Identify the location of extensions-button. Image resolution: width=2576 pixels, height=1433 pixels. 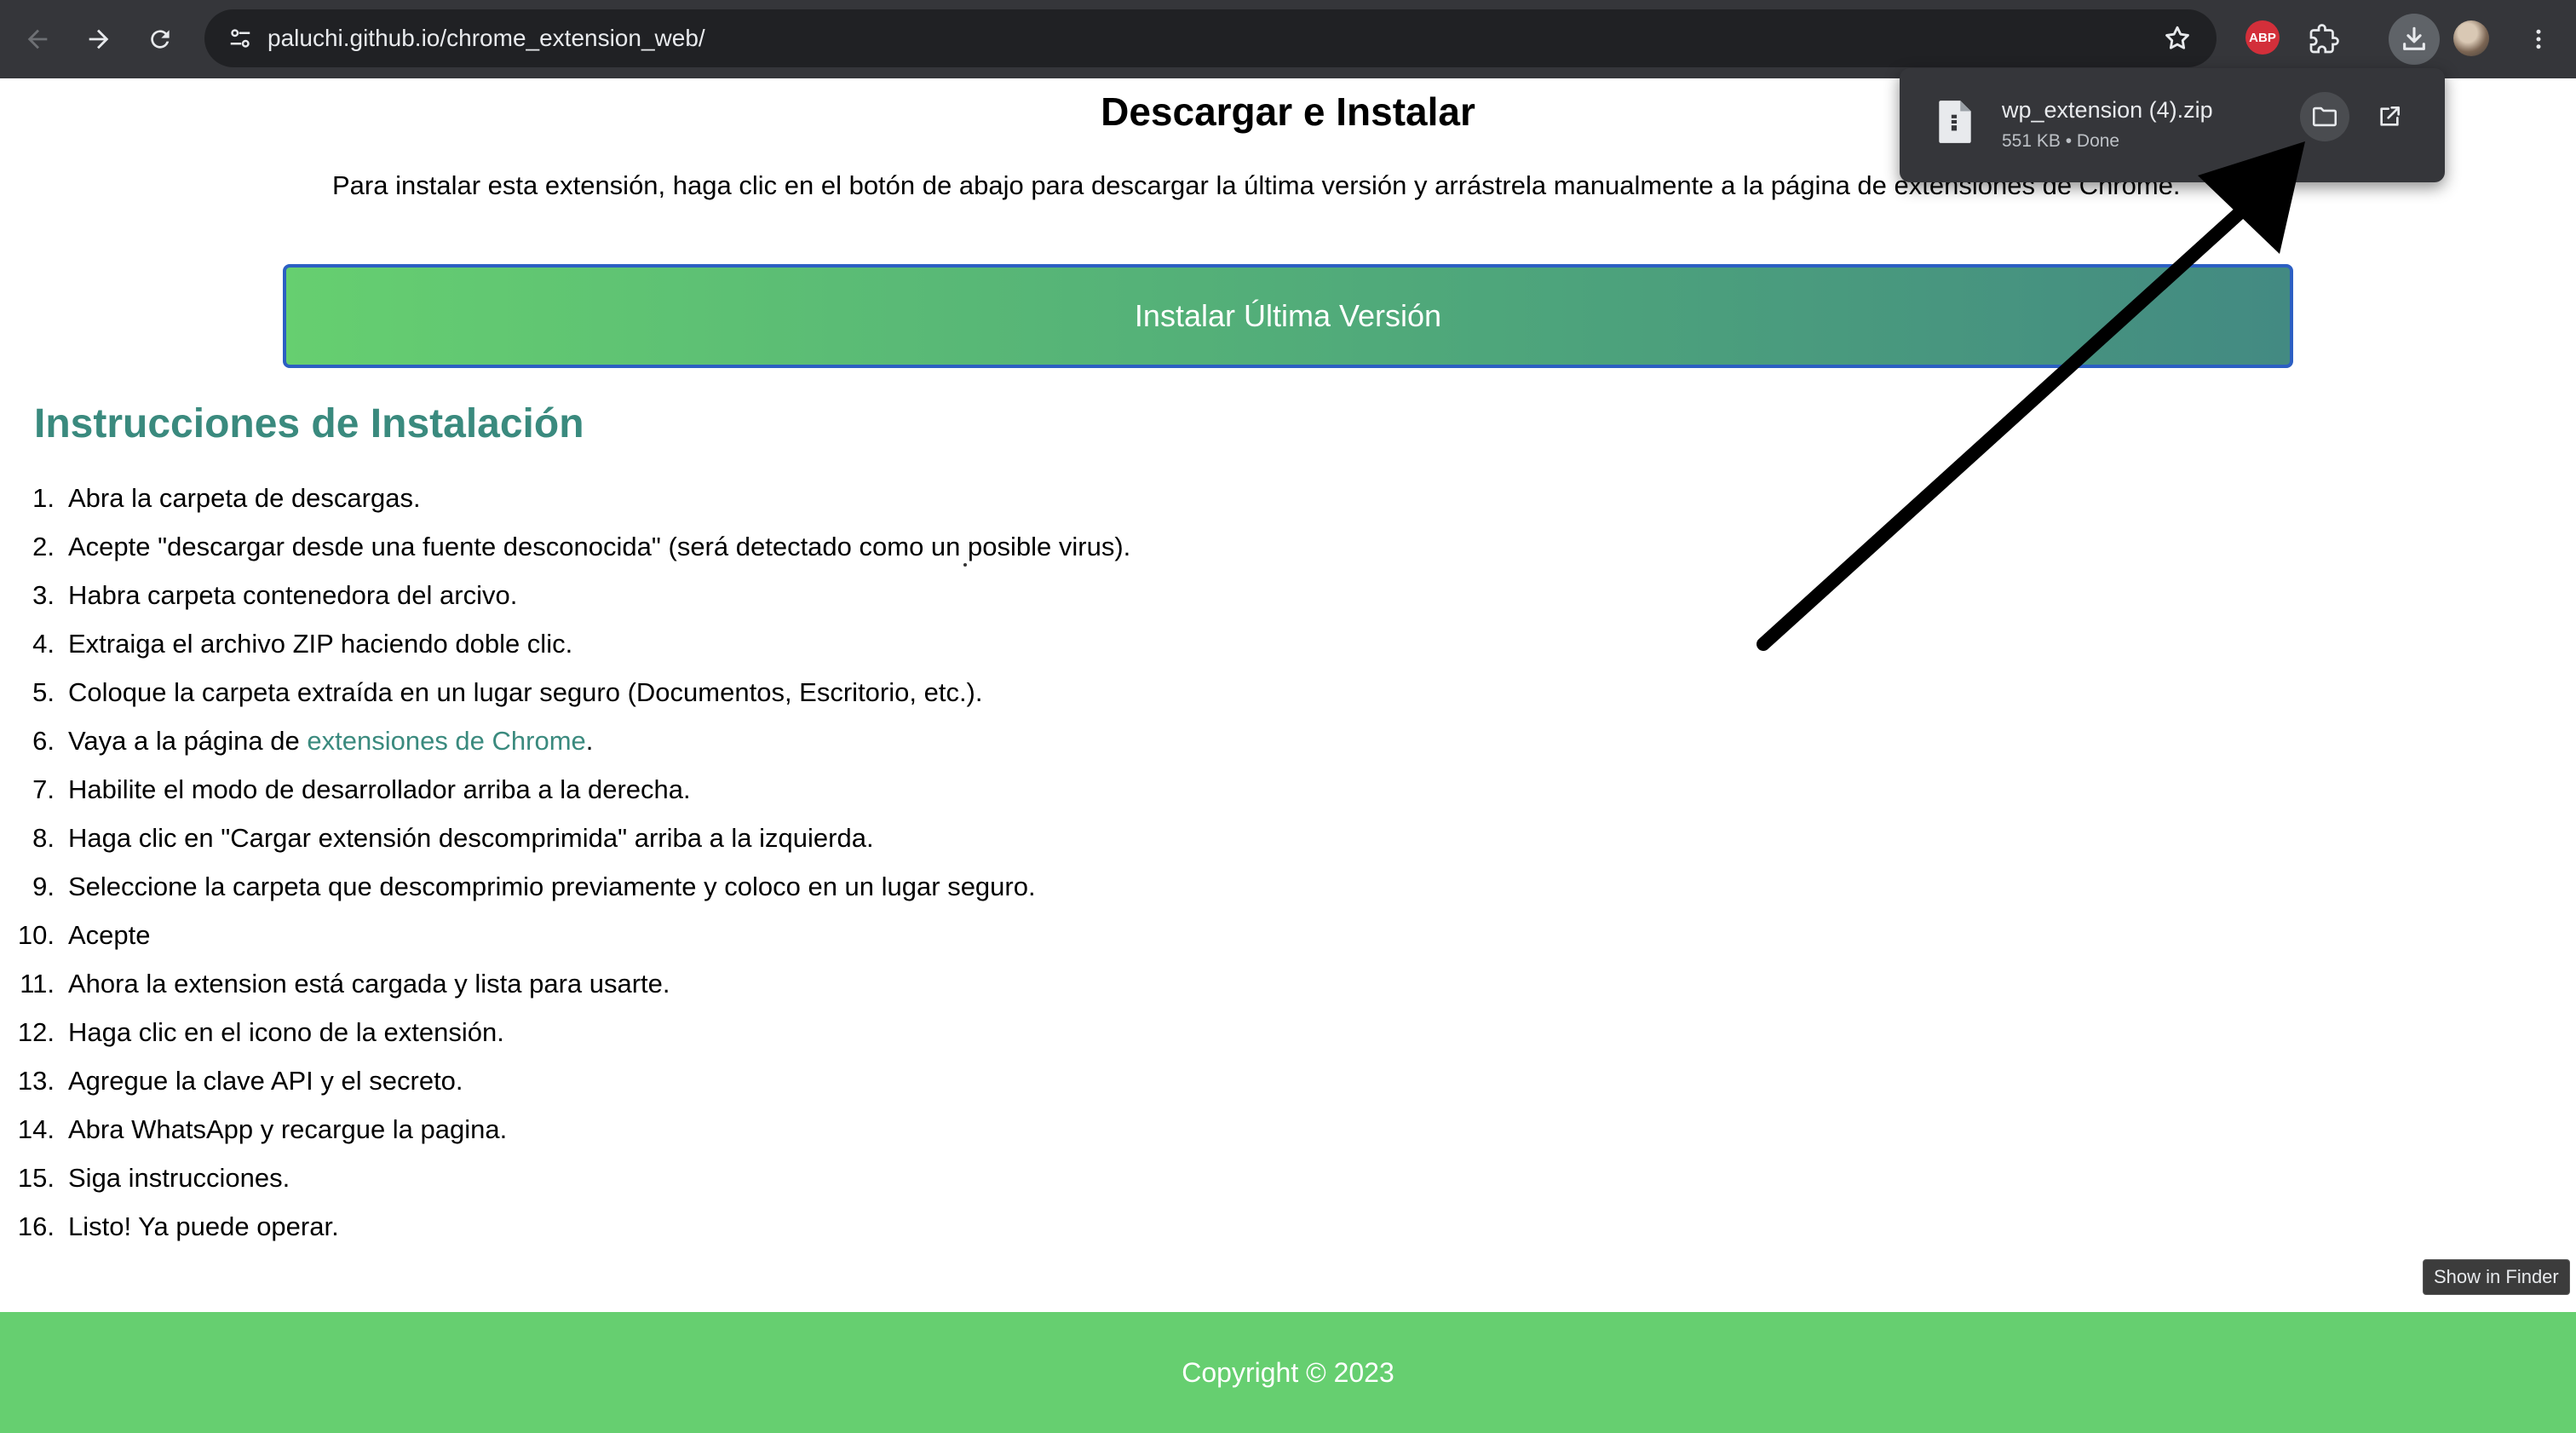
(2324, 39).